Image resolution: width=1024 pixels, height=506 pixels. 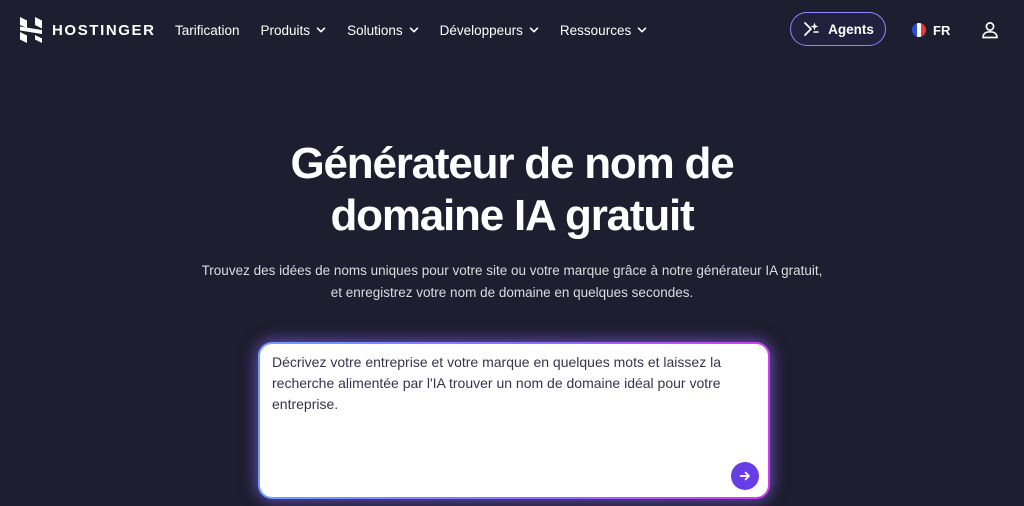 What do you see at coordinates (512, 163) in the screenshot?
I see `page-title-line-1: Générateur de nom de` at bounding box center [512, 163].